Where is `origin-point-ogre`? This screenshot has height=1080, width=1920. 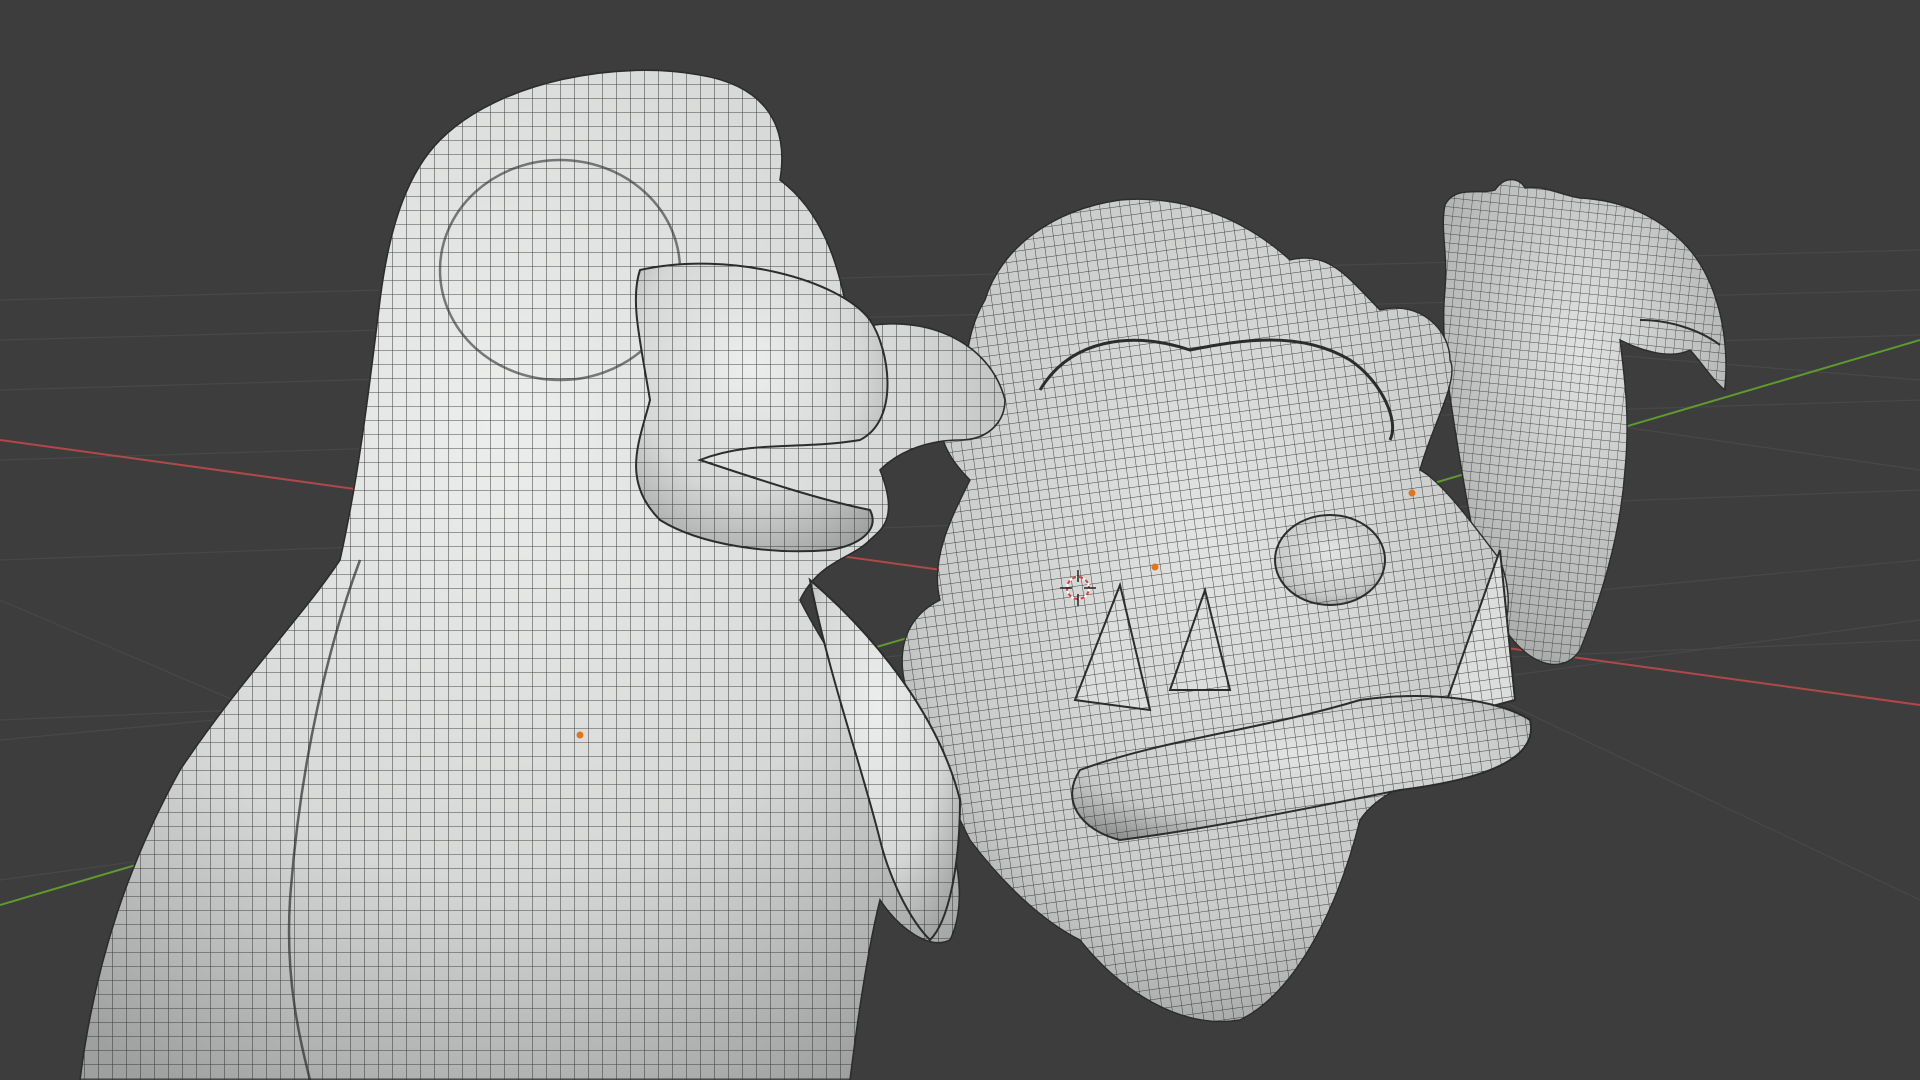 origin-point-ogre is located at coordinates (1155, 567).